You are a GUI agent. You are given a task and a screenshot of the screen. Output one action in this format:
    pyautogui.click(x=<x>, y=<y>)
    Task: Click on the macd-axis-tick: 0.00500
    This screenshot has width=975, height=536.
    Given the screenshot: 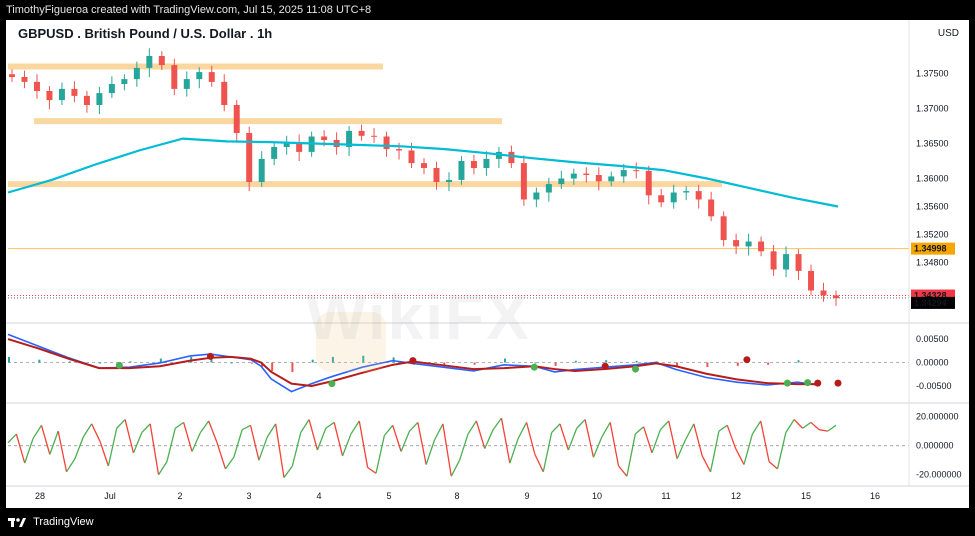 What is the action you would take?
    pyautogui.click(x=932, y=339)
    